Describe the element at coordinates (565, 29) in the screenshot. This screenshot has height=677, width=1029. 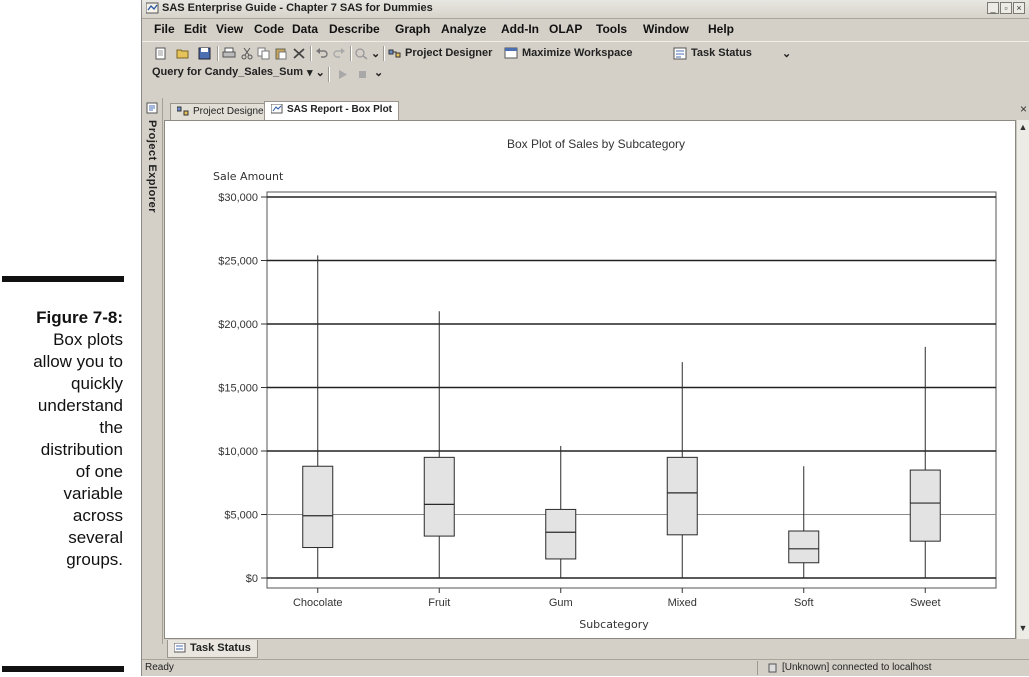
I see `menu-olap: OLAP` at that location.